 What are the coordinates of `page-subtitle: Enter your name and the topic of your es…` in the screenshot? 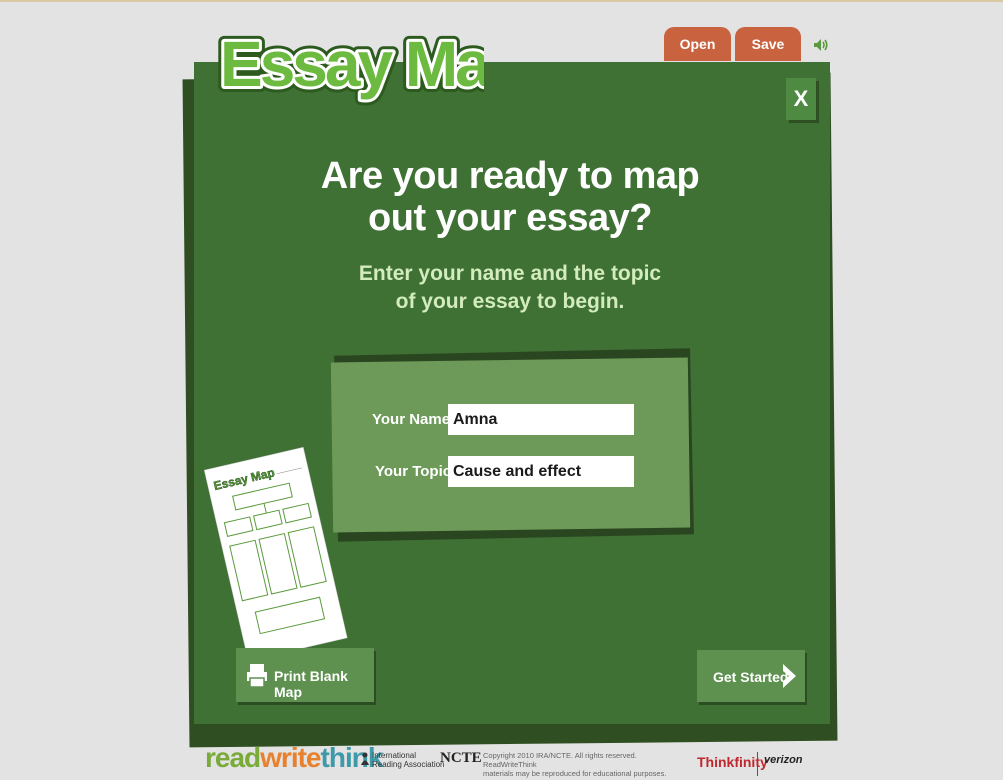 It's located at (510, 288).